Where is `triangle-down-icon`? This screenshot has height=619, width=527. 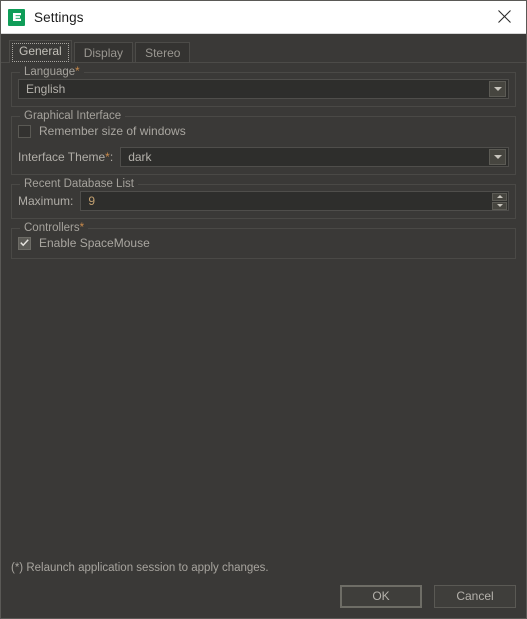
triangle-down-icon is located at coordinates (499, 205).